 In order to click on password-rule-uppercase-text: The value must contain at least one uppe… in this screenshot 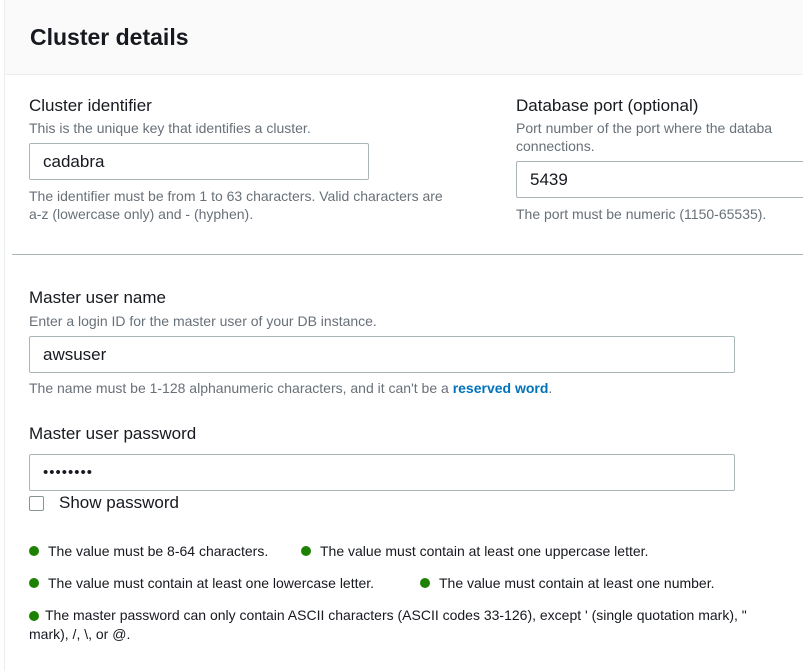, I will do `click(484, 551)`.